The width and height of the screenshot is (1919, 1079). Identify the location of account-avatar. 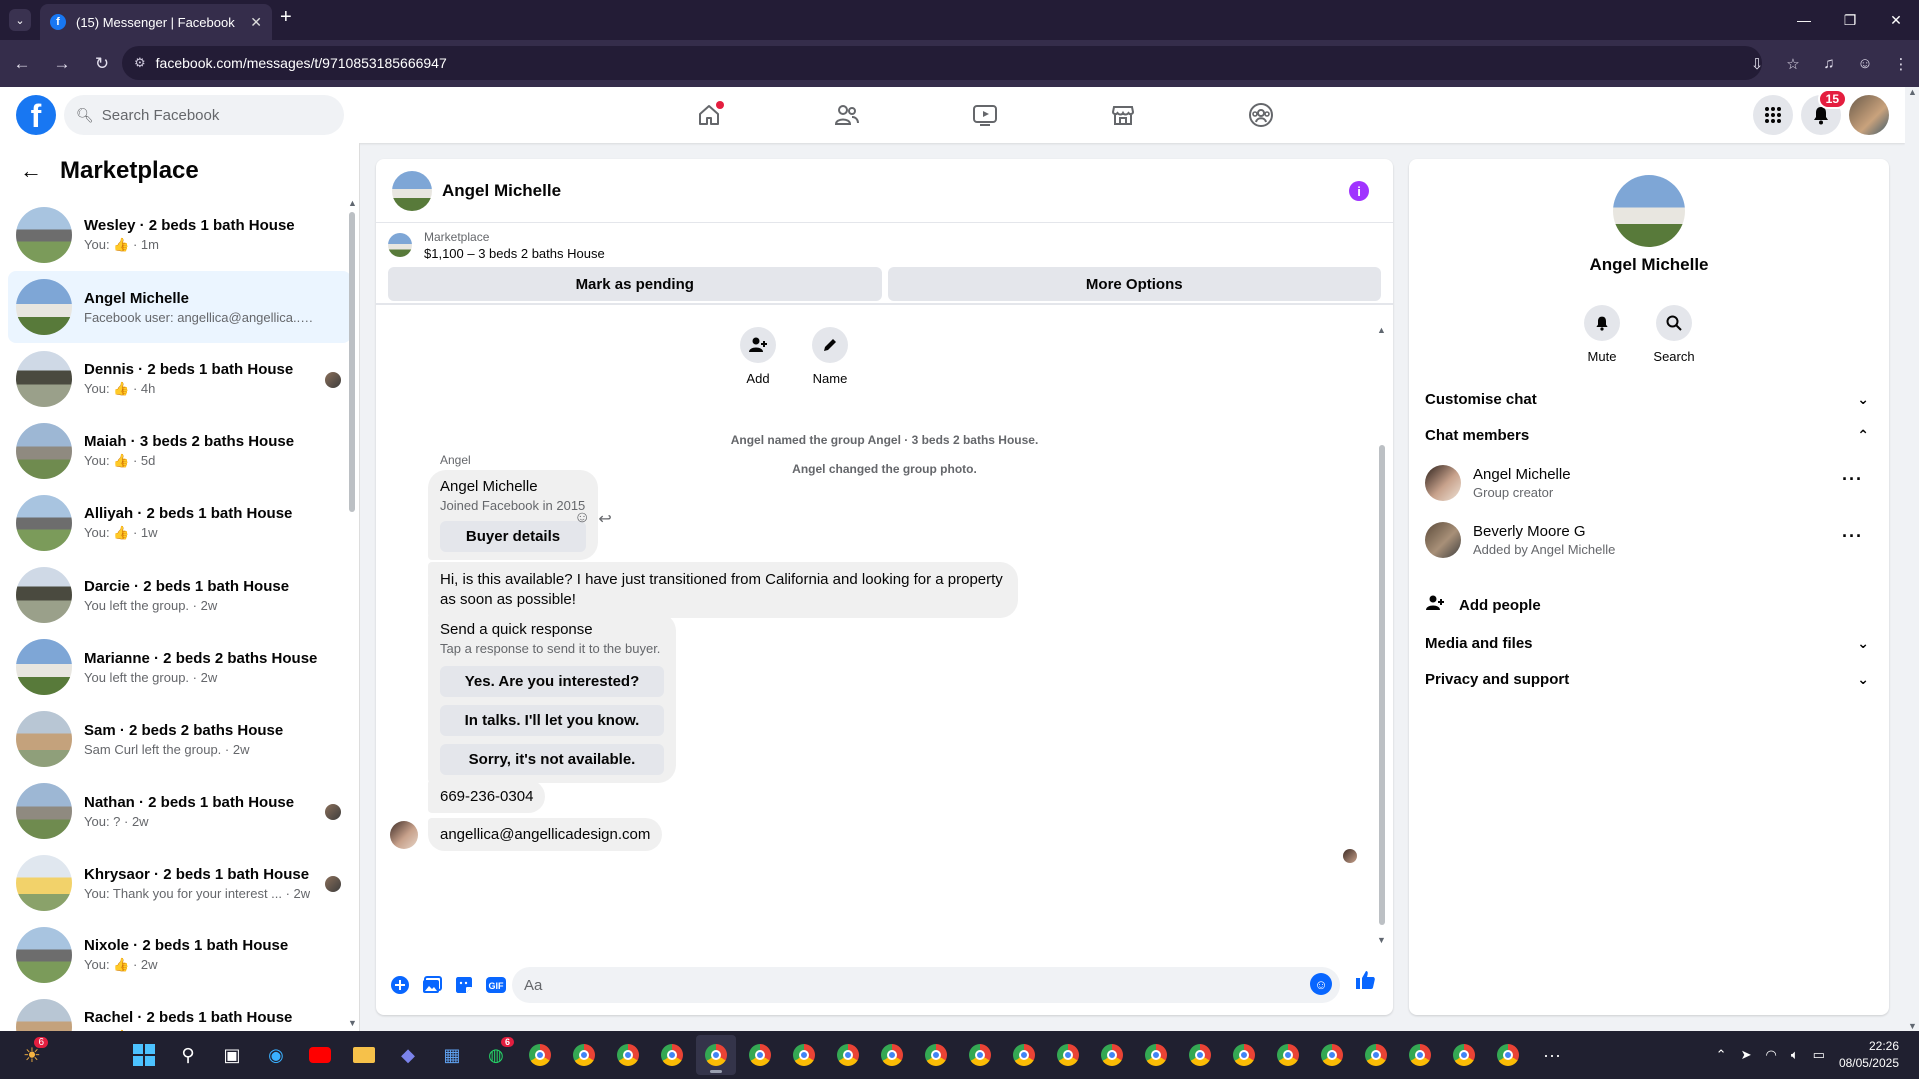
(1869, 115).